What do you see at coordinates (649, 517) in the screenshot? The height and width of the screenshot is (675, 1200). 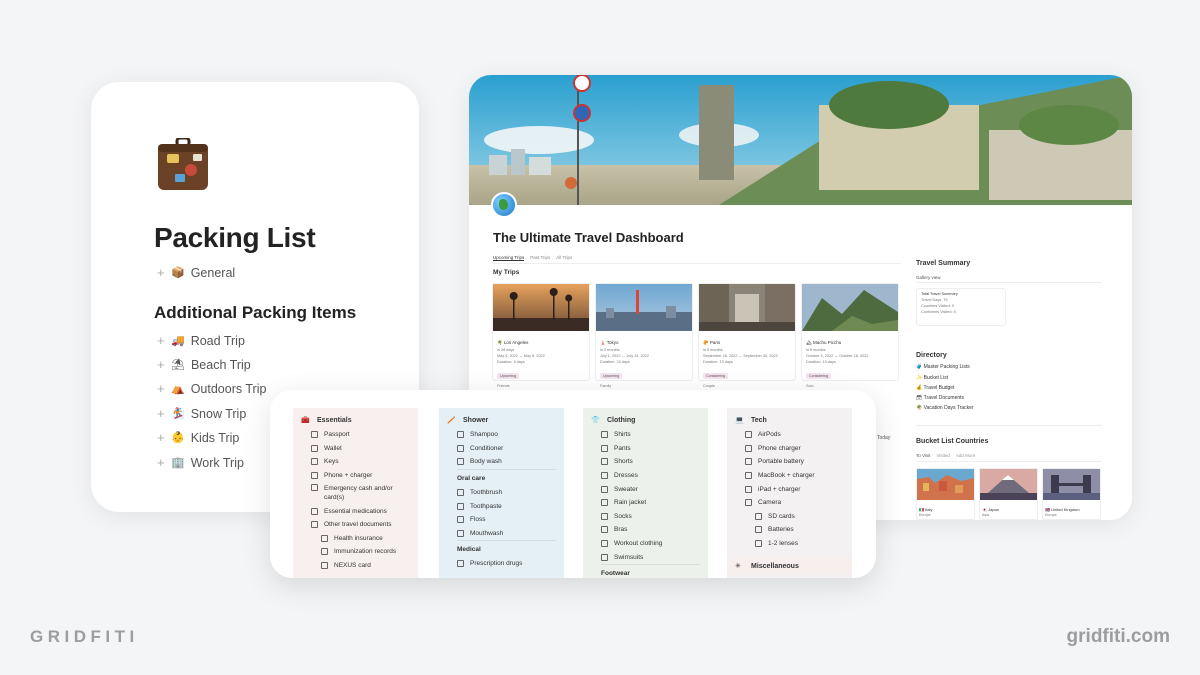 I see `checklist-item: Socks` at bounding box center [649, 517].